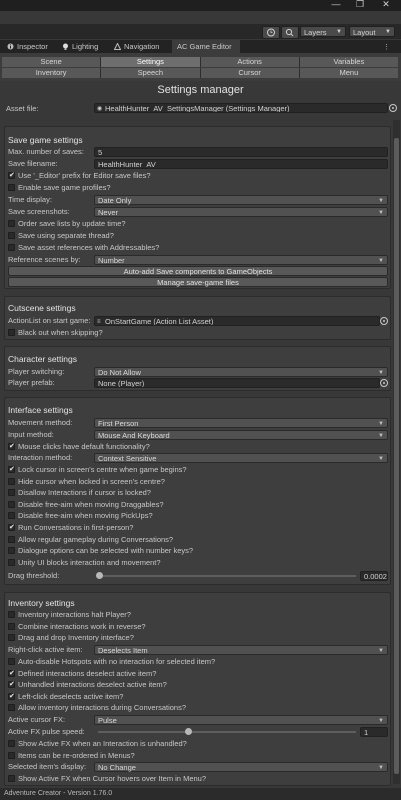 This screenshot has height=800, width=401. Describe the element at coordinates (89, 247) in the screenshot. I see `addressables-label: Save asset references with Addressables?` at that location.